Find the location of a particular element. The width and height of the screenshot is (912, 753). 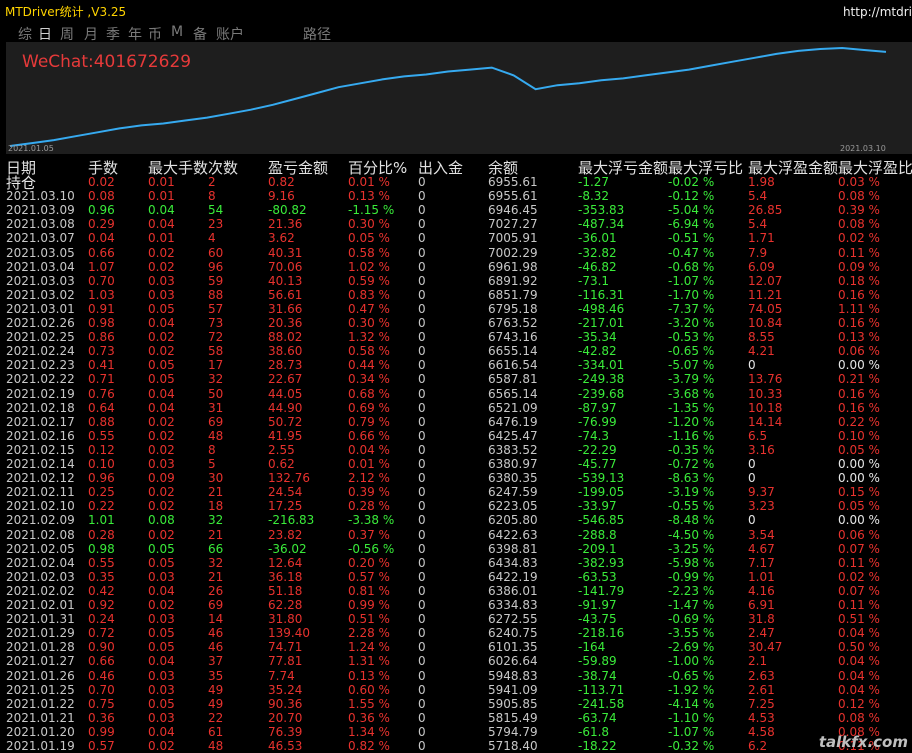

cell-date: 2021.01.19 is located at coordinates (40, 746).